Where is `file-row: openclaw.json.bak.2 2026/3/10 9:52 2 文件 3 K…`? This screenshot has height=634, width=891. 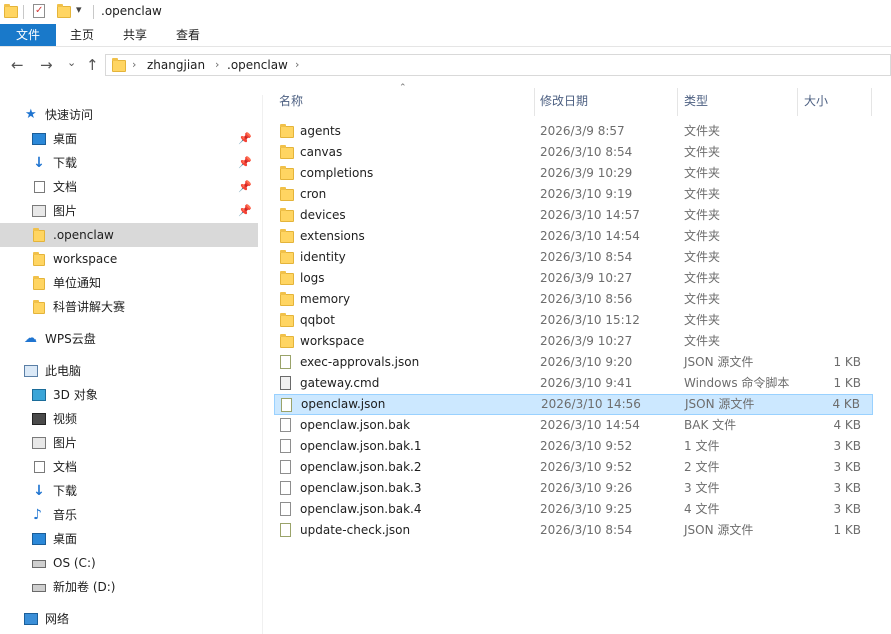 file-row: openclaw.json.bak.2 2026/3/10 9:52 2 文件 3 K… is located at coordinates (573, 467).